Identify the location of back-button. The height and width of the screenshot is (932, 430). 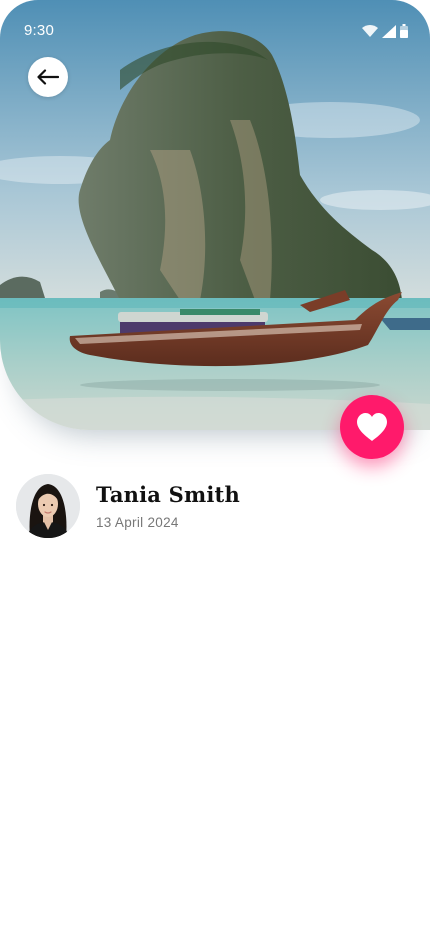
(48, 77).